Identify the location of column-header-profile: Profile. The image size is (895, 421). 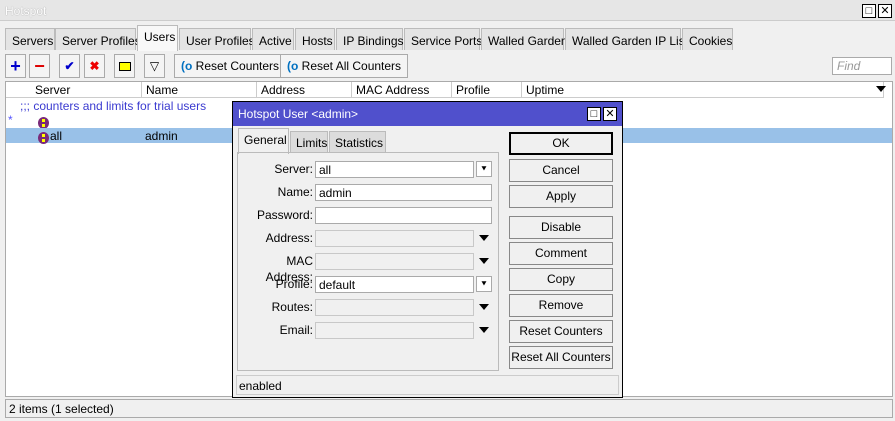
(487, 90).